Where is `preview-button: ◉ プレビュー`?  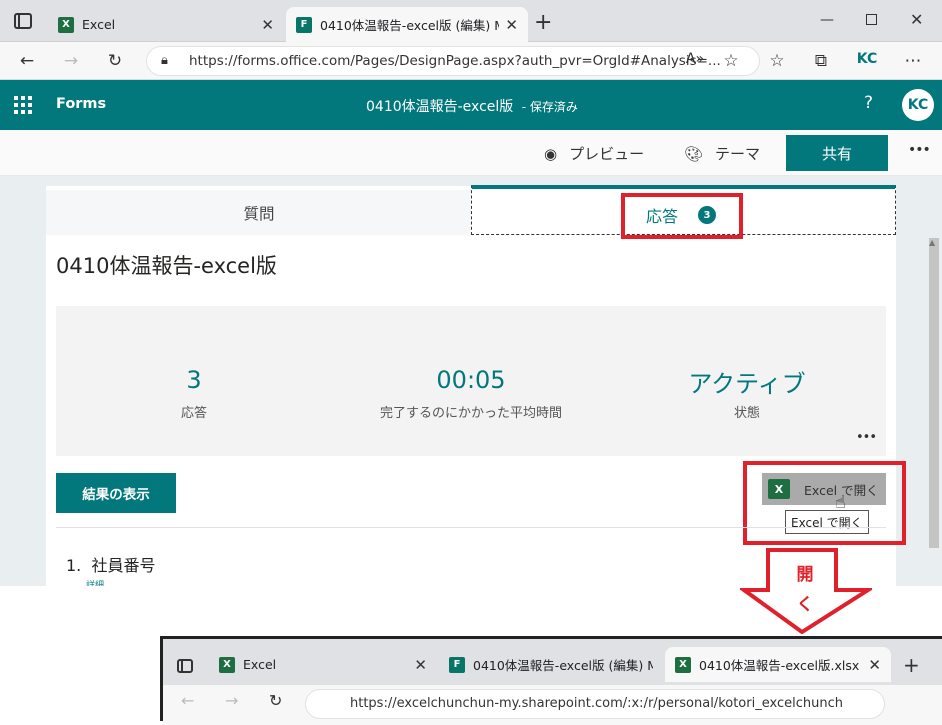
preview-button: ◉ プレビュー is located at coordinates (594, 153).